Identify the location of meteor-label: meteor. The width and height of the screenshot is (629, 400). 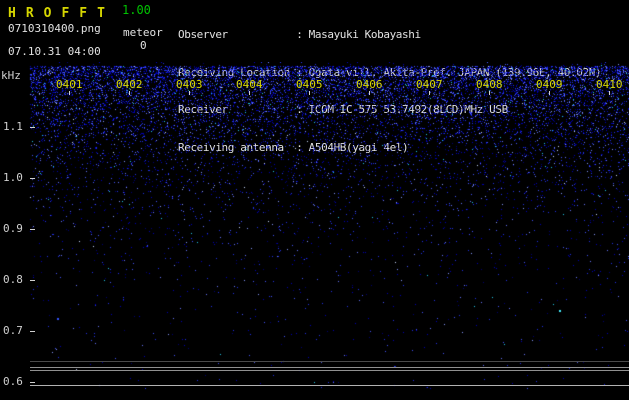
(143, 32).